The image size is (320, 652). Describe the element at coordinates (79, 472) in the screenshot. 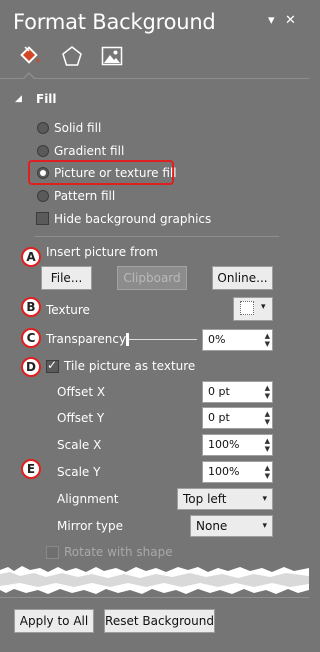

I see `scale-y-label: Scale Y` at that location.